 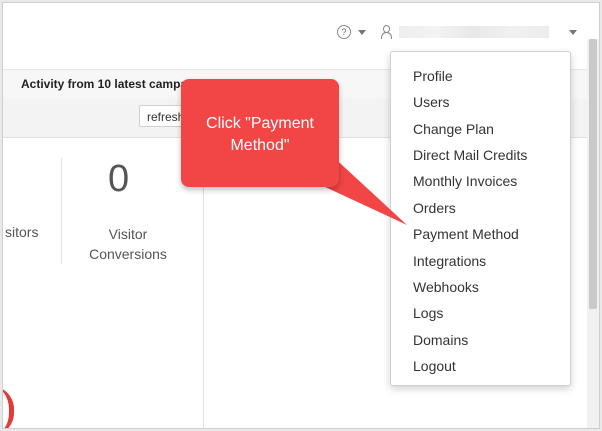 What do you see at coordinates (474, 32) in the screenshot?
I see `redacted-user-name` at bounding box center [474, 32].